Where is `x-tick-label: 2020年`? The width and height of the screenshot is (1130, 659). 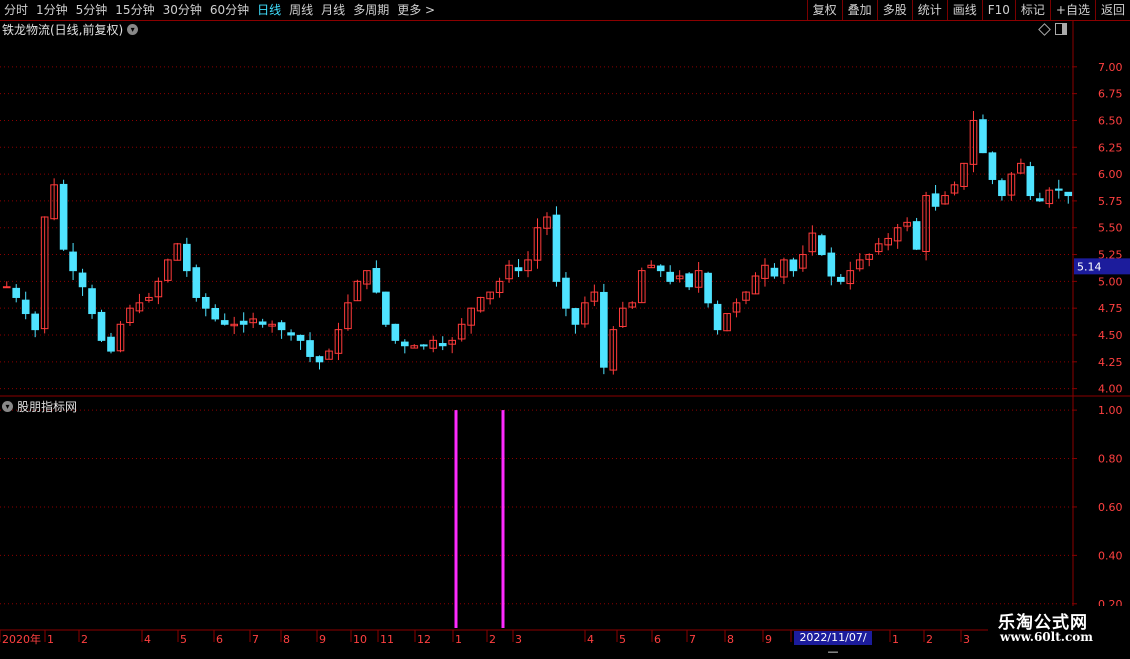 x-tick-label: 2020年 is located at coordinates (21, 639).